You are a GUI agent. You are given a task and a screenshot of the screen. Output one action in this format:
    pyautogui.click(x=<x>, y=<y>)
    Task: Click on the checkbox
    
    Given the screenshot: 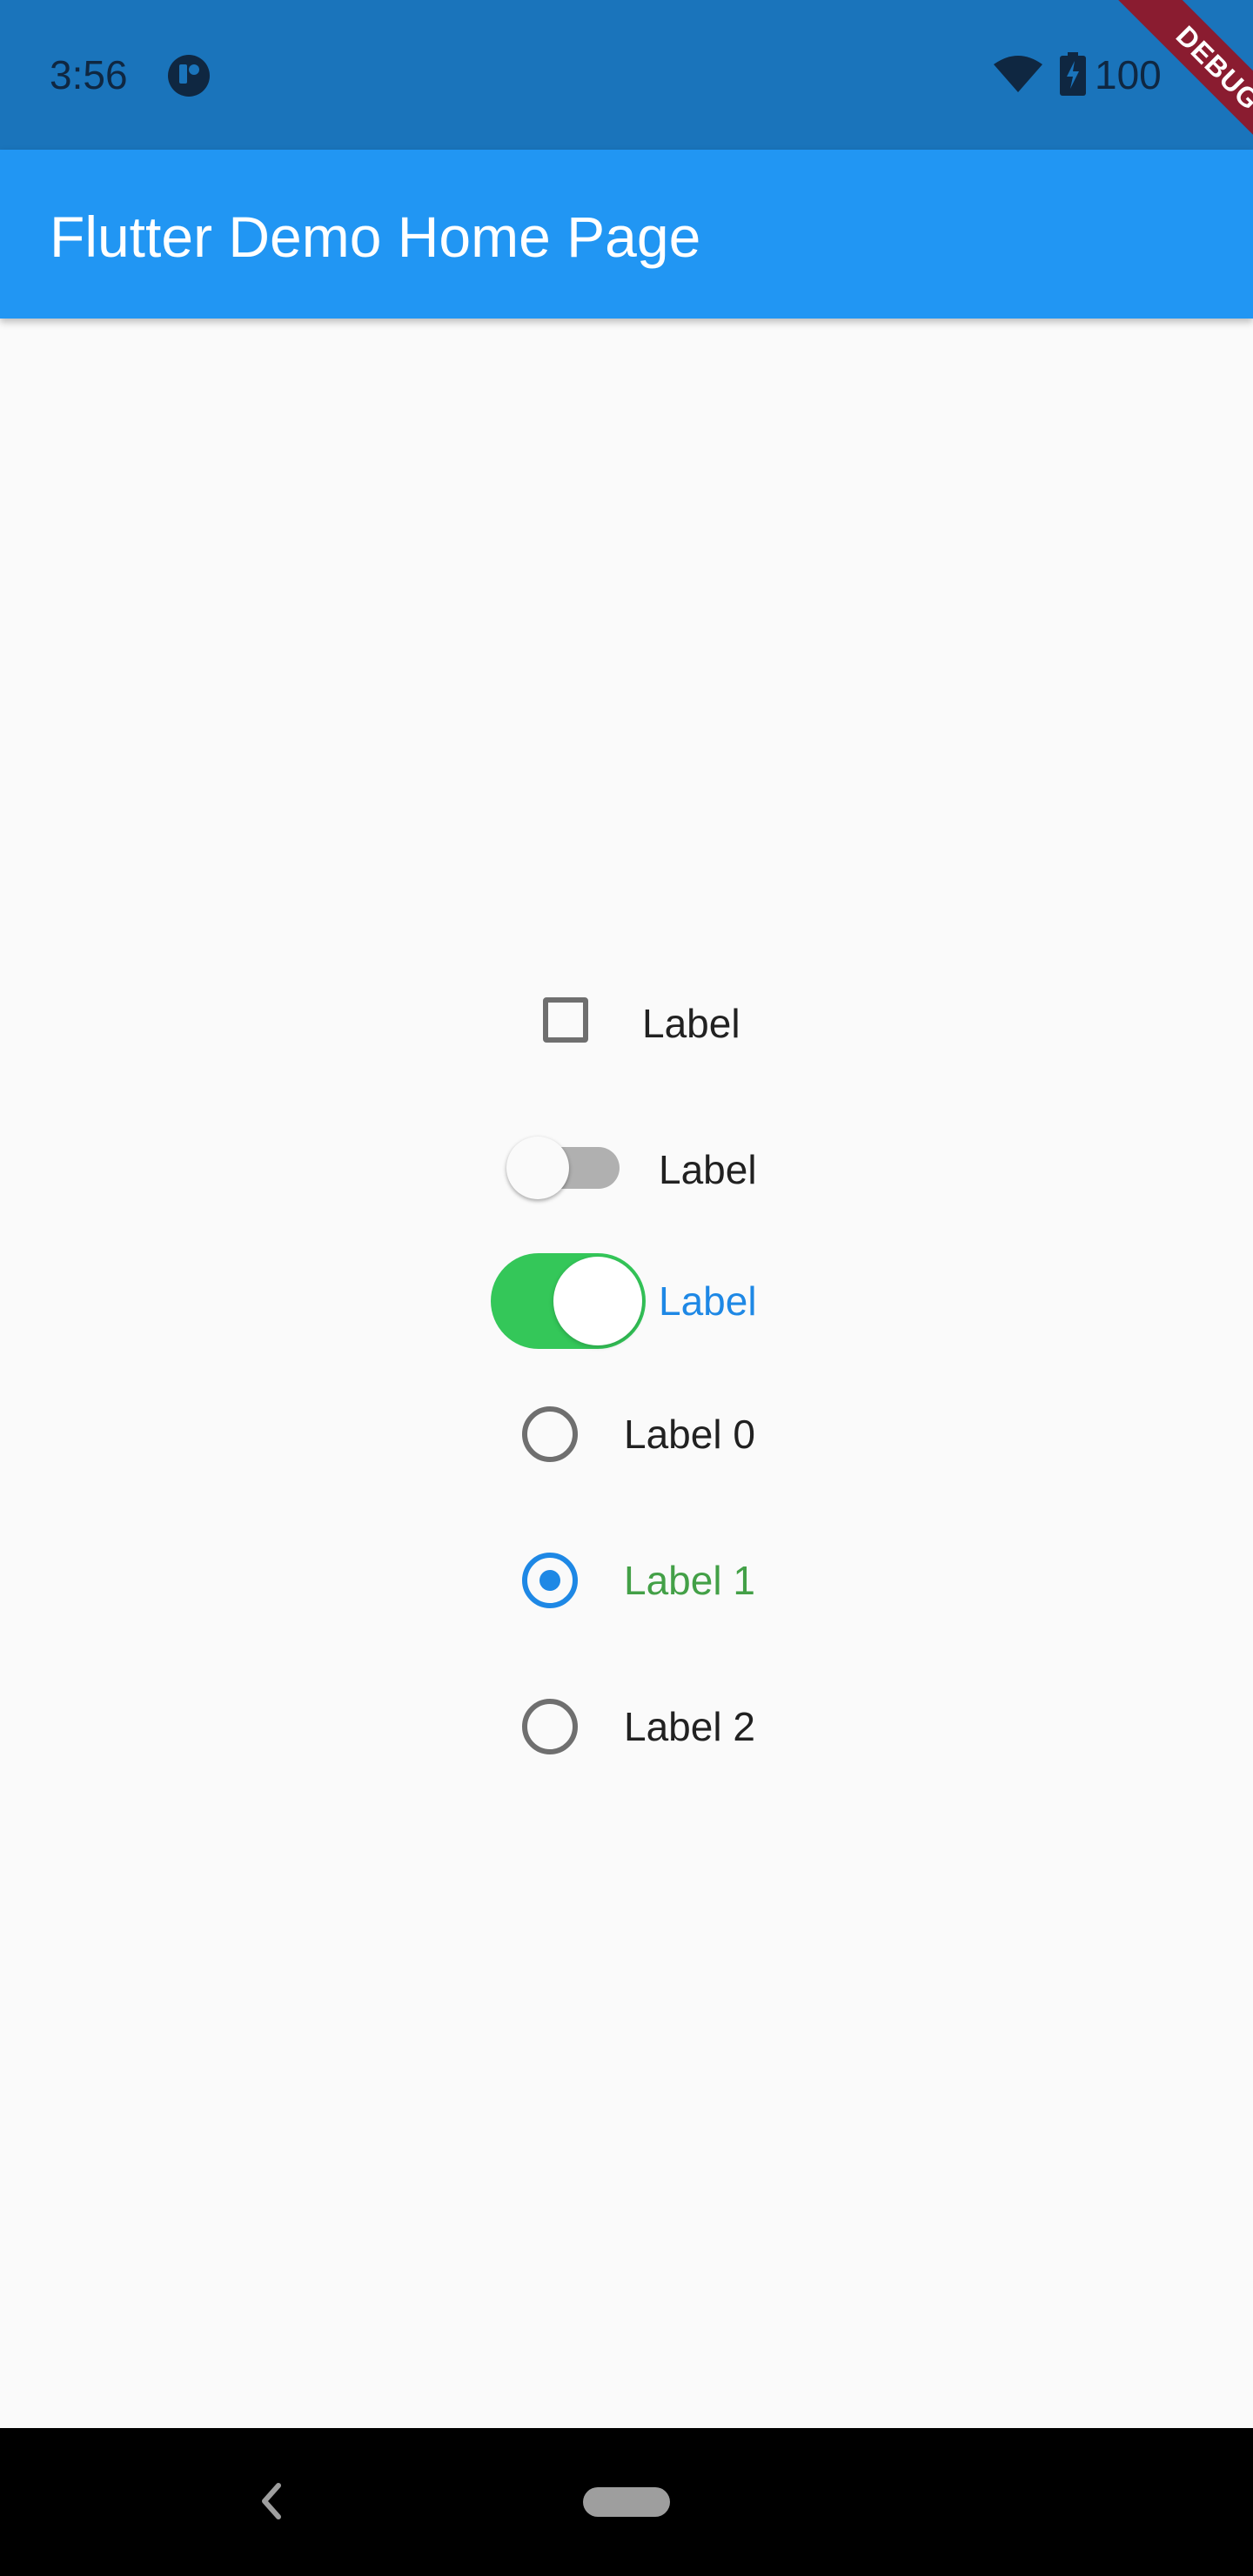 What is the action you would take?
    pyautogui.click(x=565, y=1020)
    